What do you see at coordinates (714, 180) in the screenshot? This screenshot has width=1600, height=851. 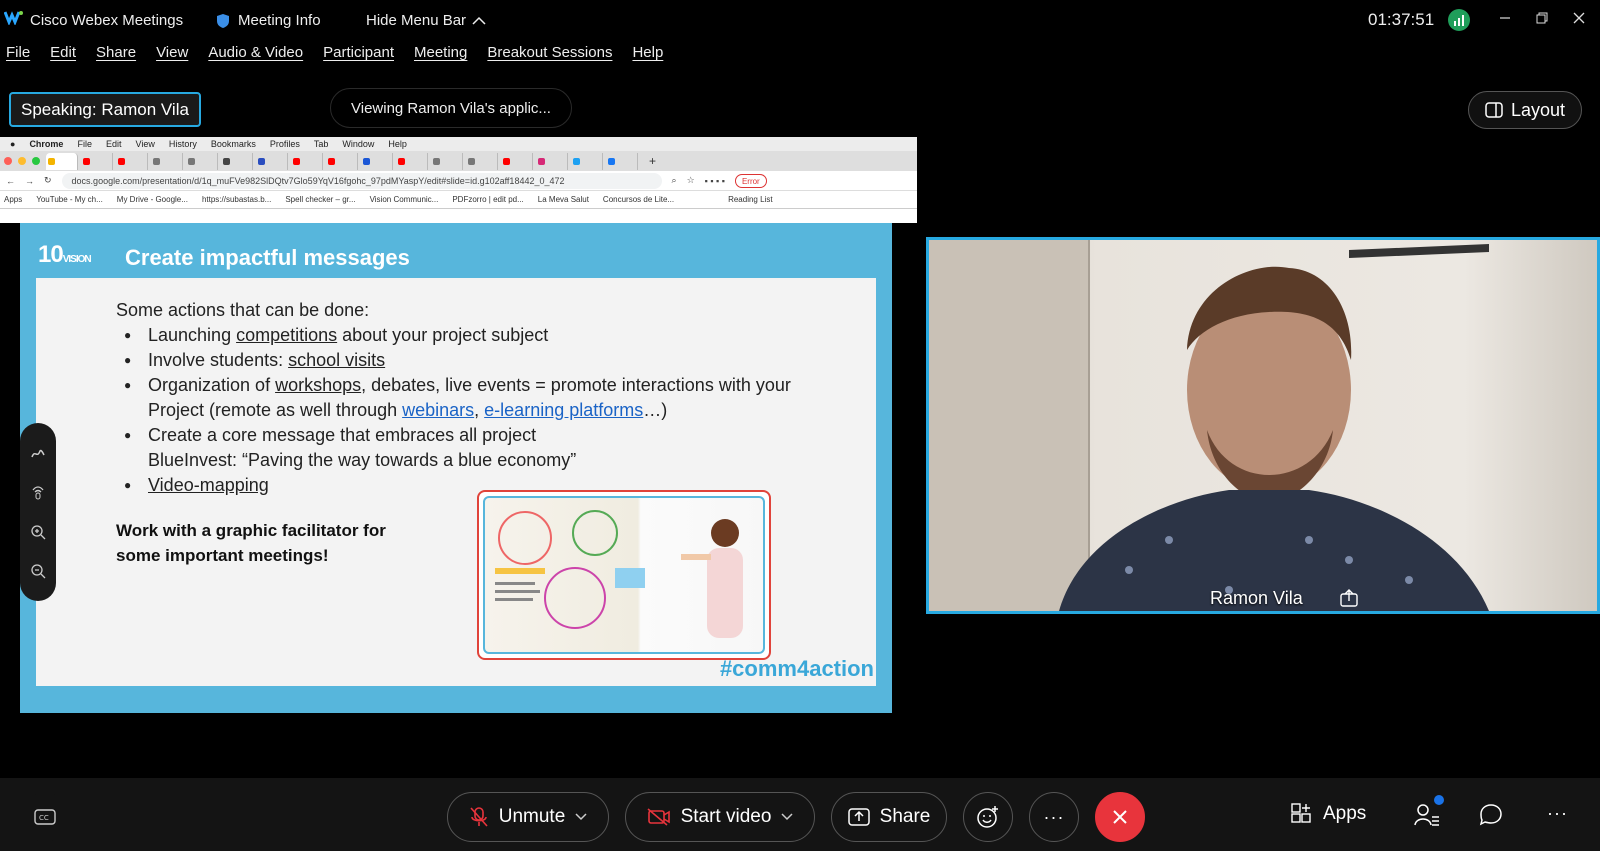 I see `extensions-icon: ▪ ▪ ▪ ▪` at bounding box center [714, 180].